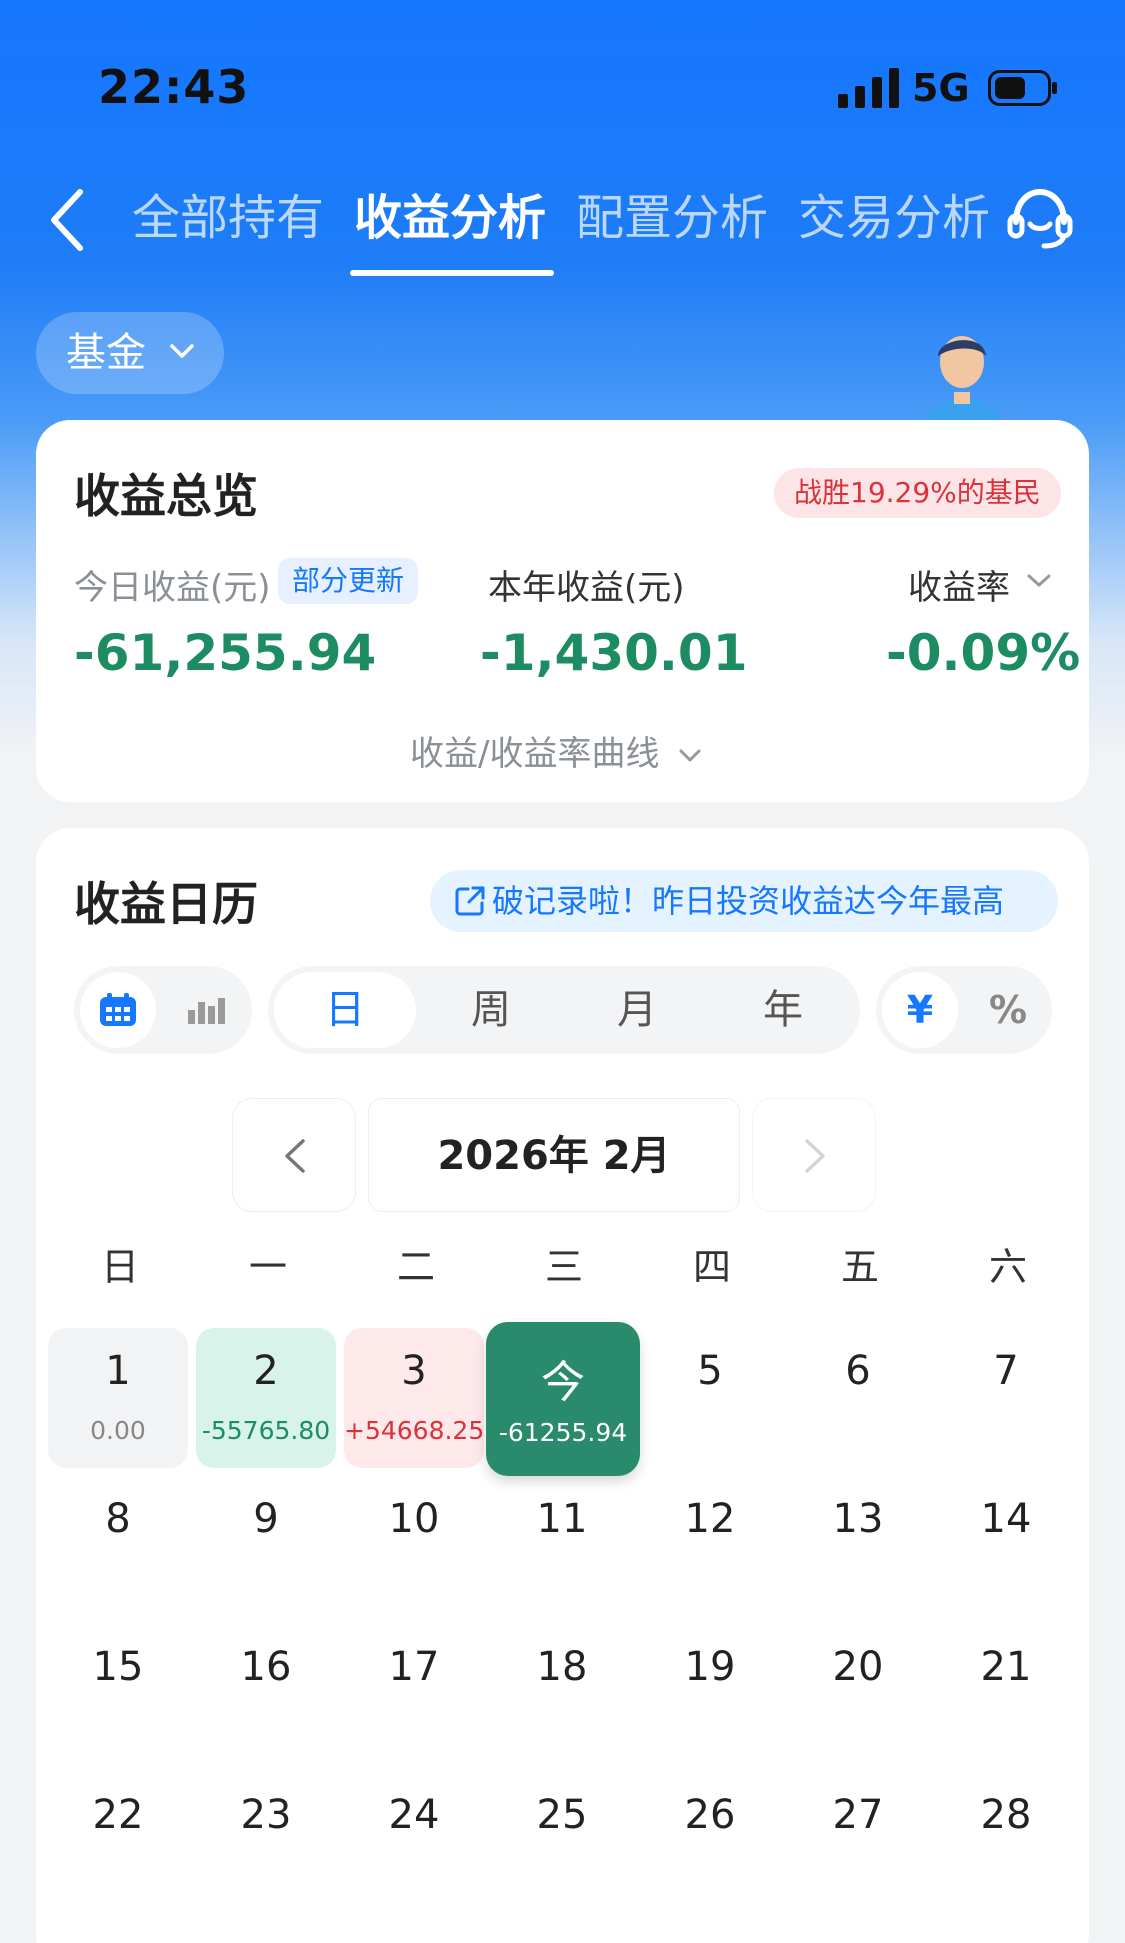  I want to click on prev-month-button, so click(294, 1155).